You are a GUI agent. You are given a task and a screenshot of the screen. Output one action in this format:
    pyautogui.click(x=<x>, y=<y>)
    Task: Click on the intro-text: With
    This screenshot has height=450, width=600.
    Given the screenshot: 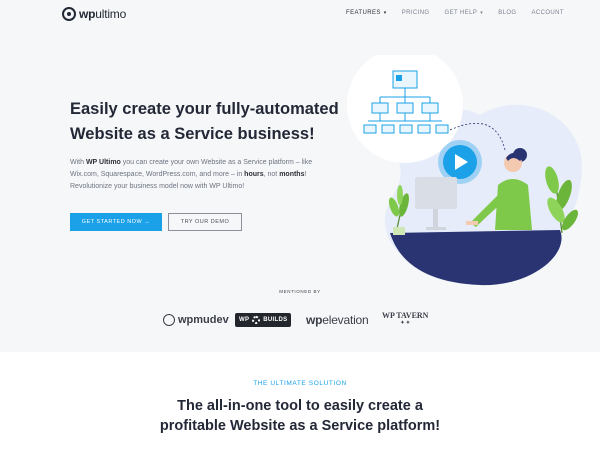 What is the action you would take?
    pyautogui.click(x=78, y=162)
    